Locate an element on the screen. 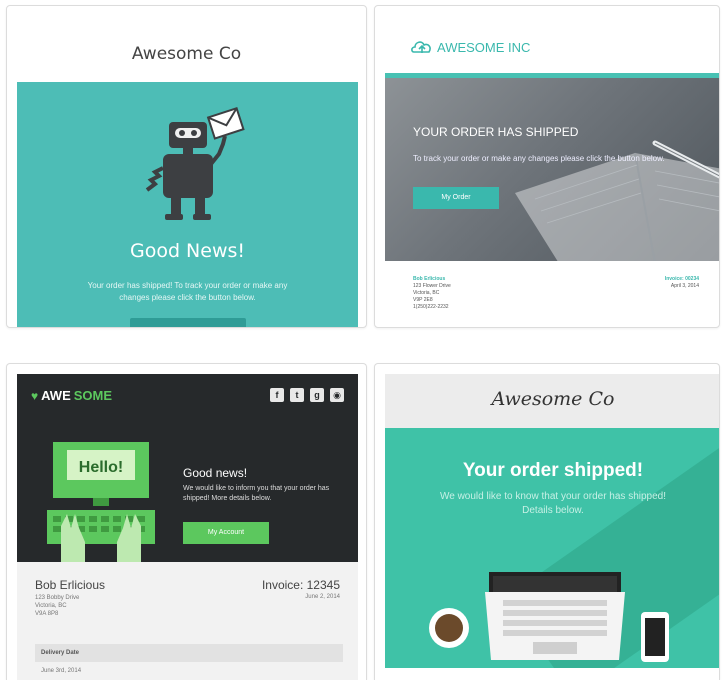  address-line: 123 Flower Drive is located at coordinates (432, 286).